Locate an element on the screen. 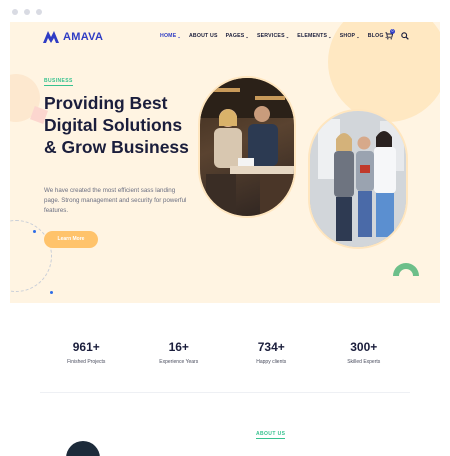  meeting-illustration is located at coordinates (247, 147).